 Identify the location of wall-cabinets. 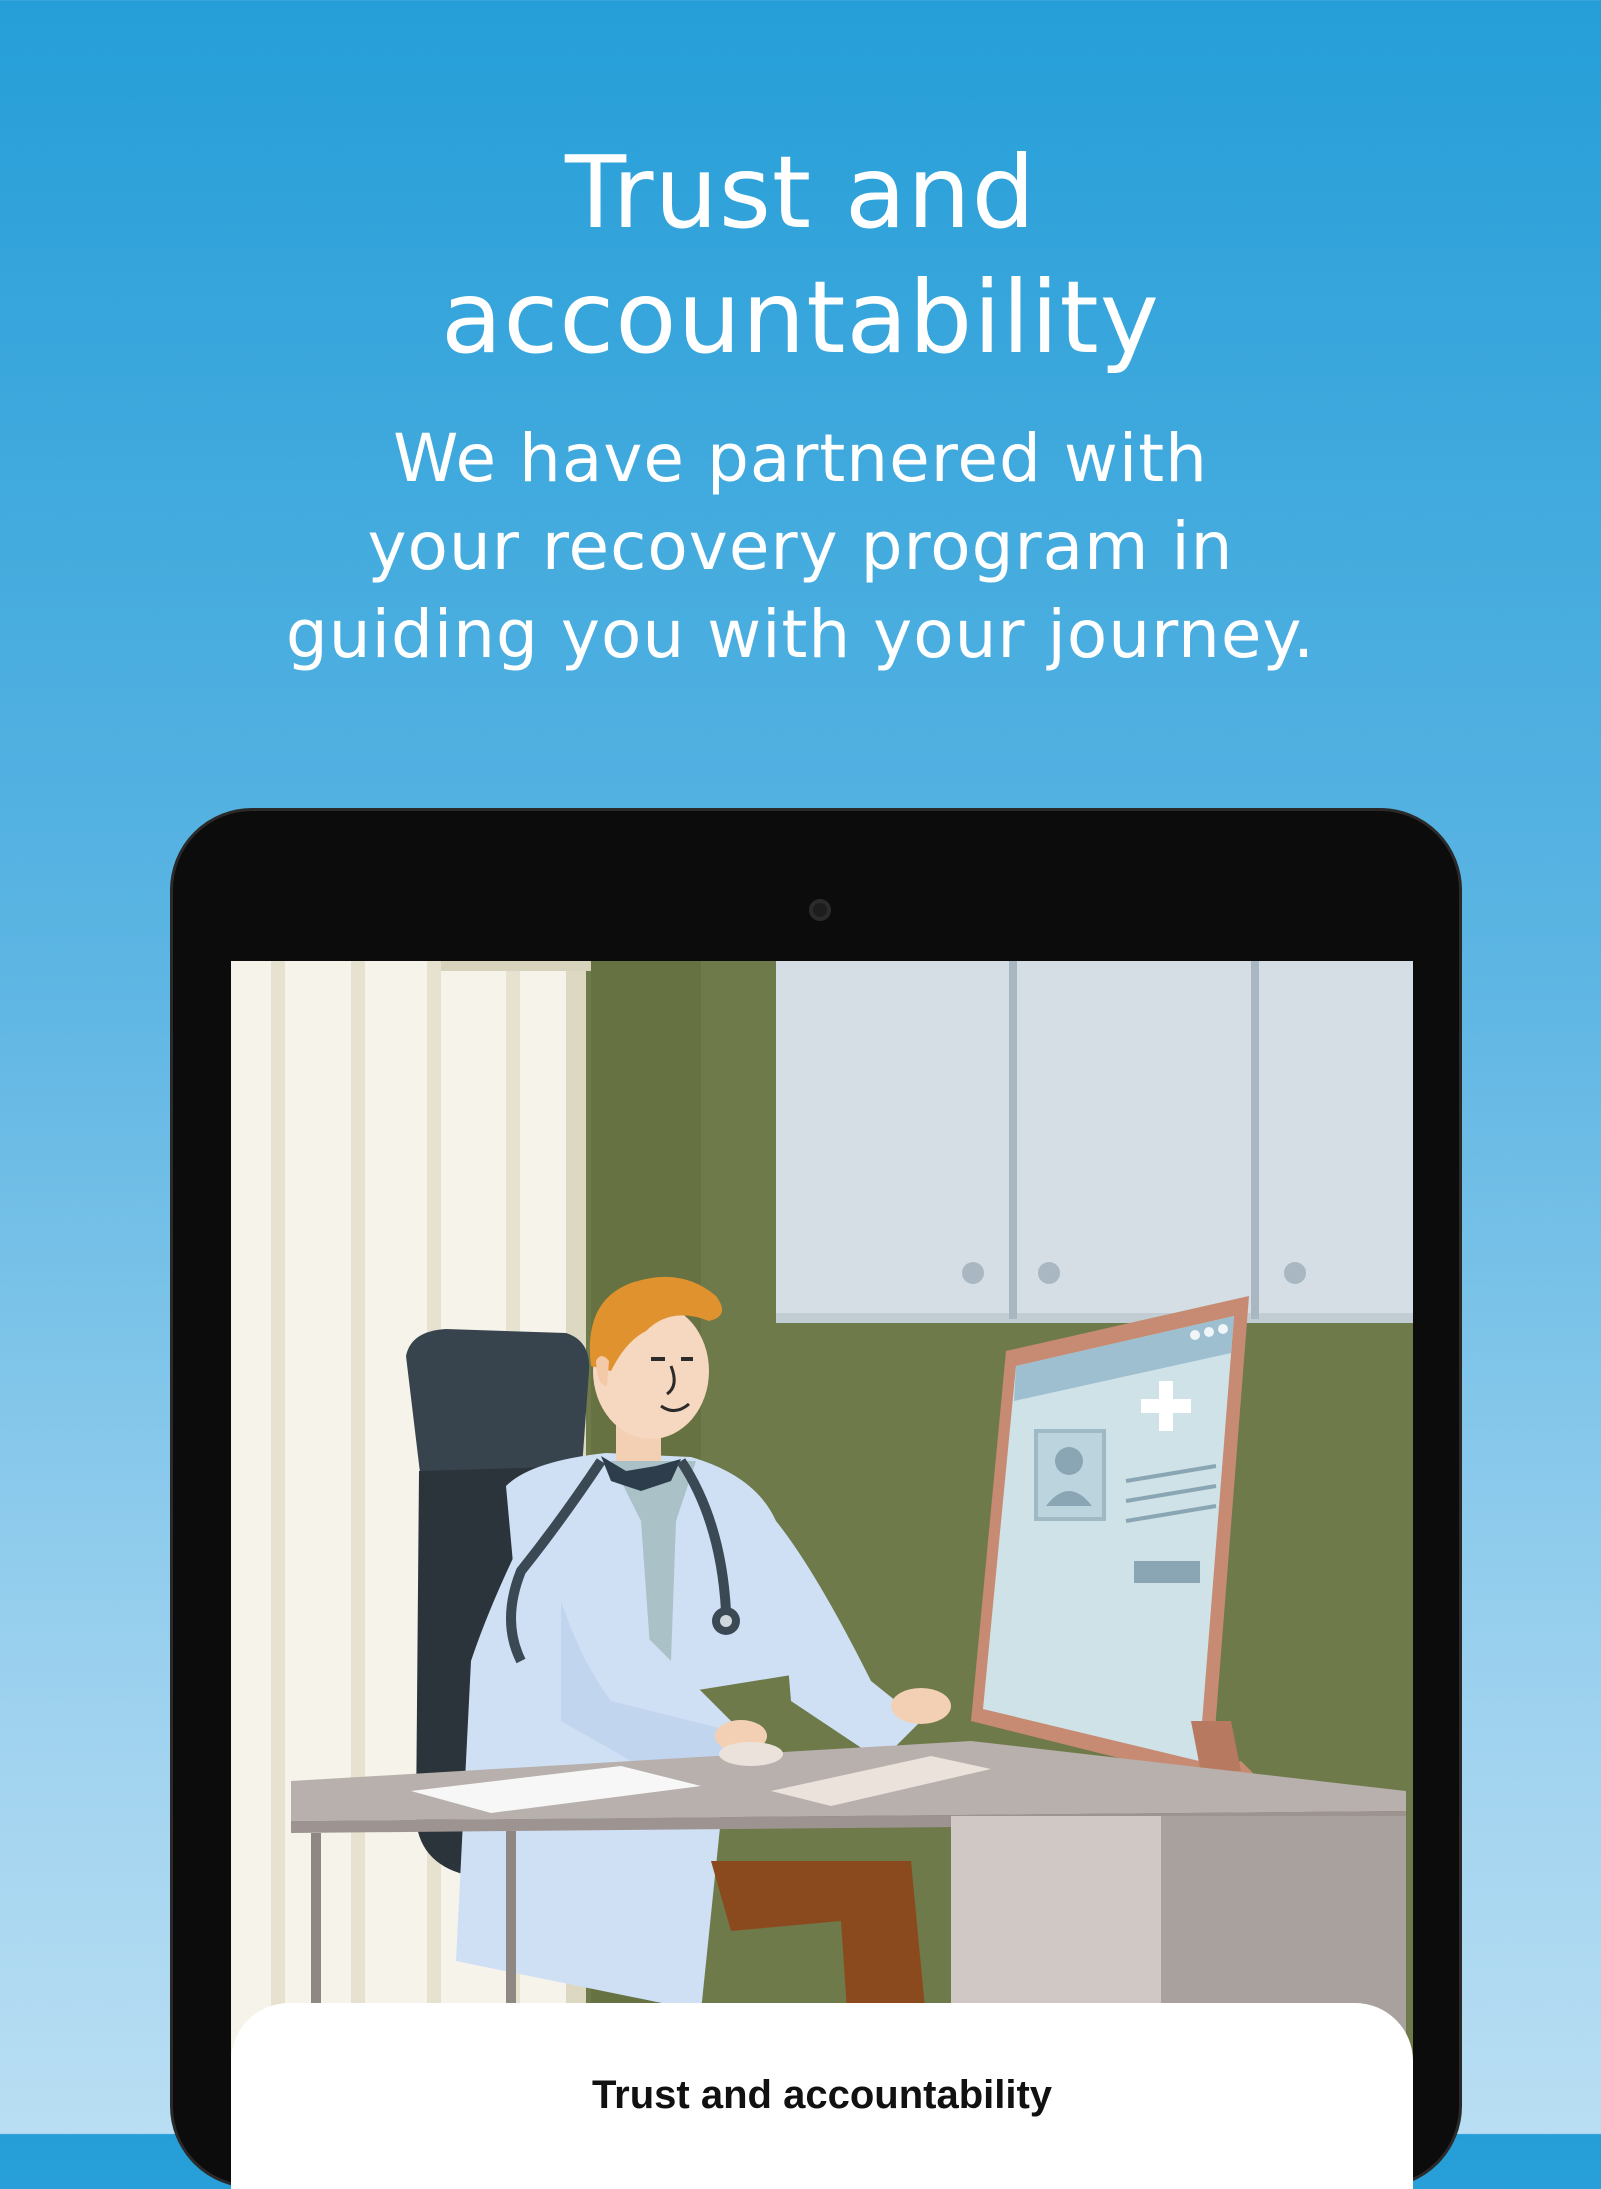
(1094, 1142).